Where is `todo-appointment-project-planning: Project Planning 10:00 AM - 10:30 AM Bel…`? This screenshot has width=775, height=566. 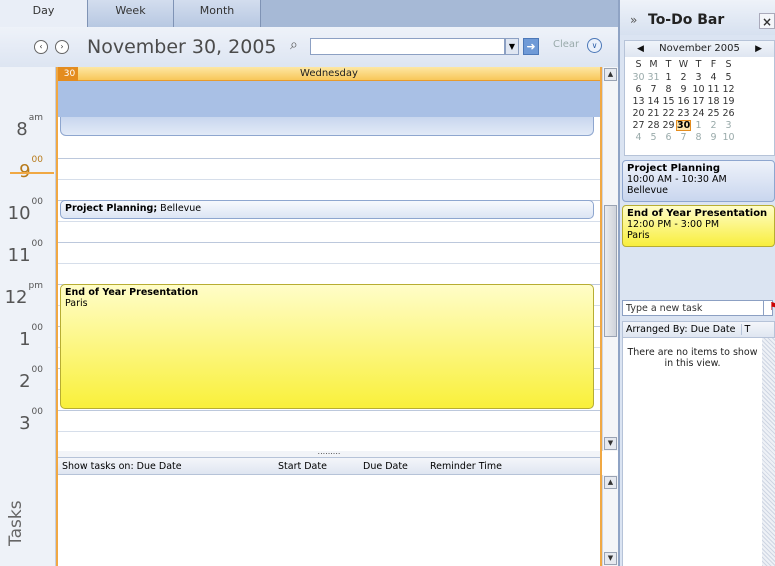 todo-appointment-project-planning: Project Planning 10:00 AM - 10:30 AM Bel… is located at coordinates (698, 181).